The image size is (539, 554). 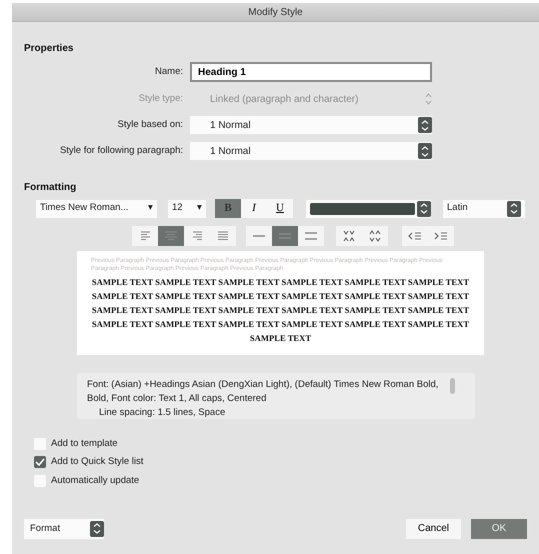 I want to click on based-on-dropdown: 1 Normal, so click(x=311, y=125).